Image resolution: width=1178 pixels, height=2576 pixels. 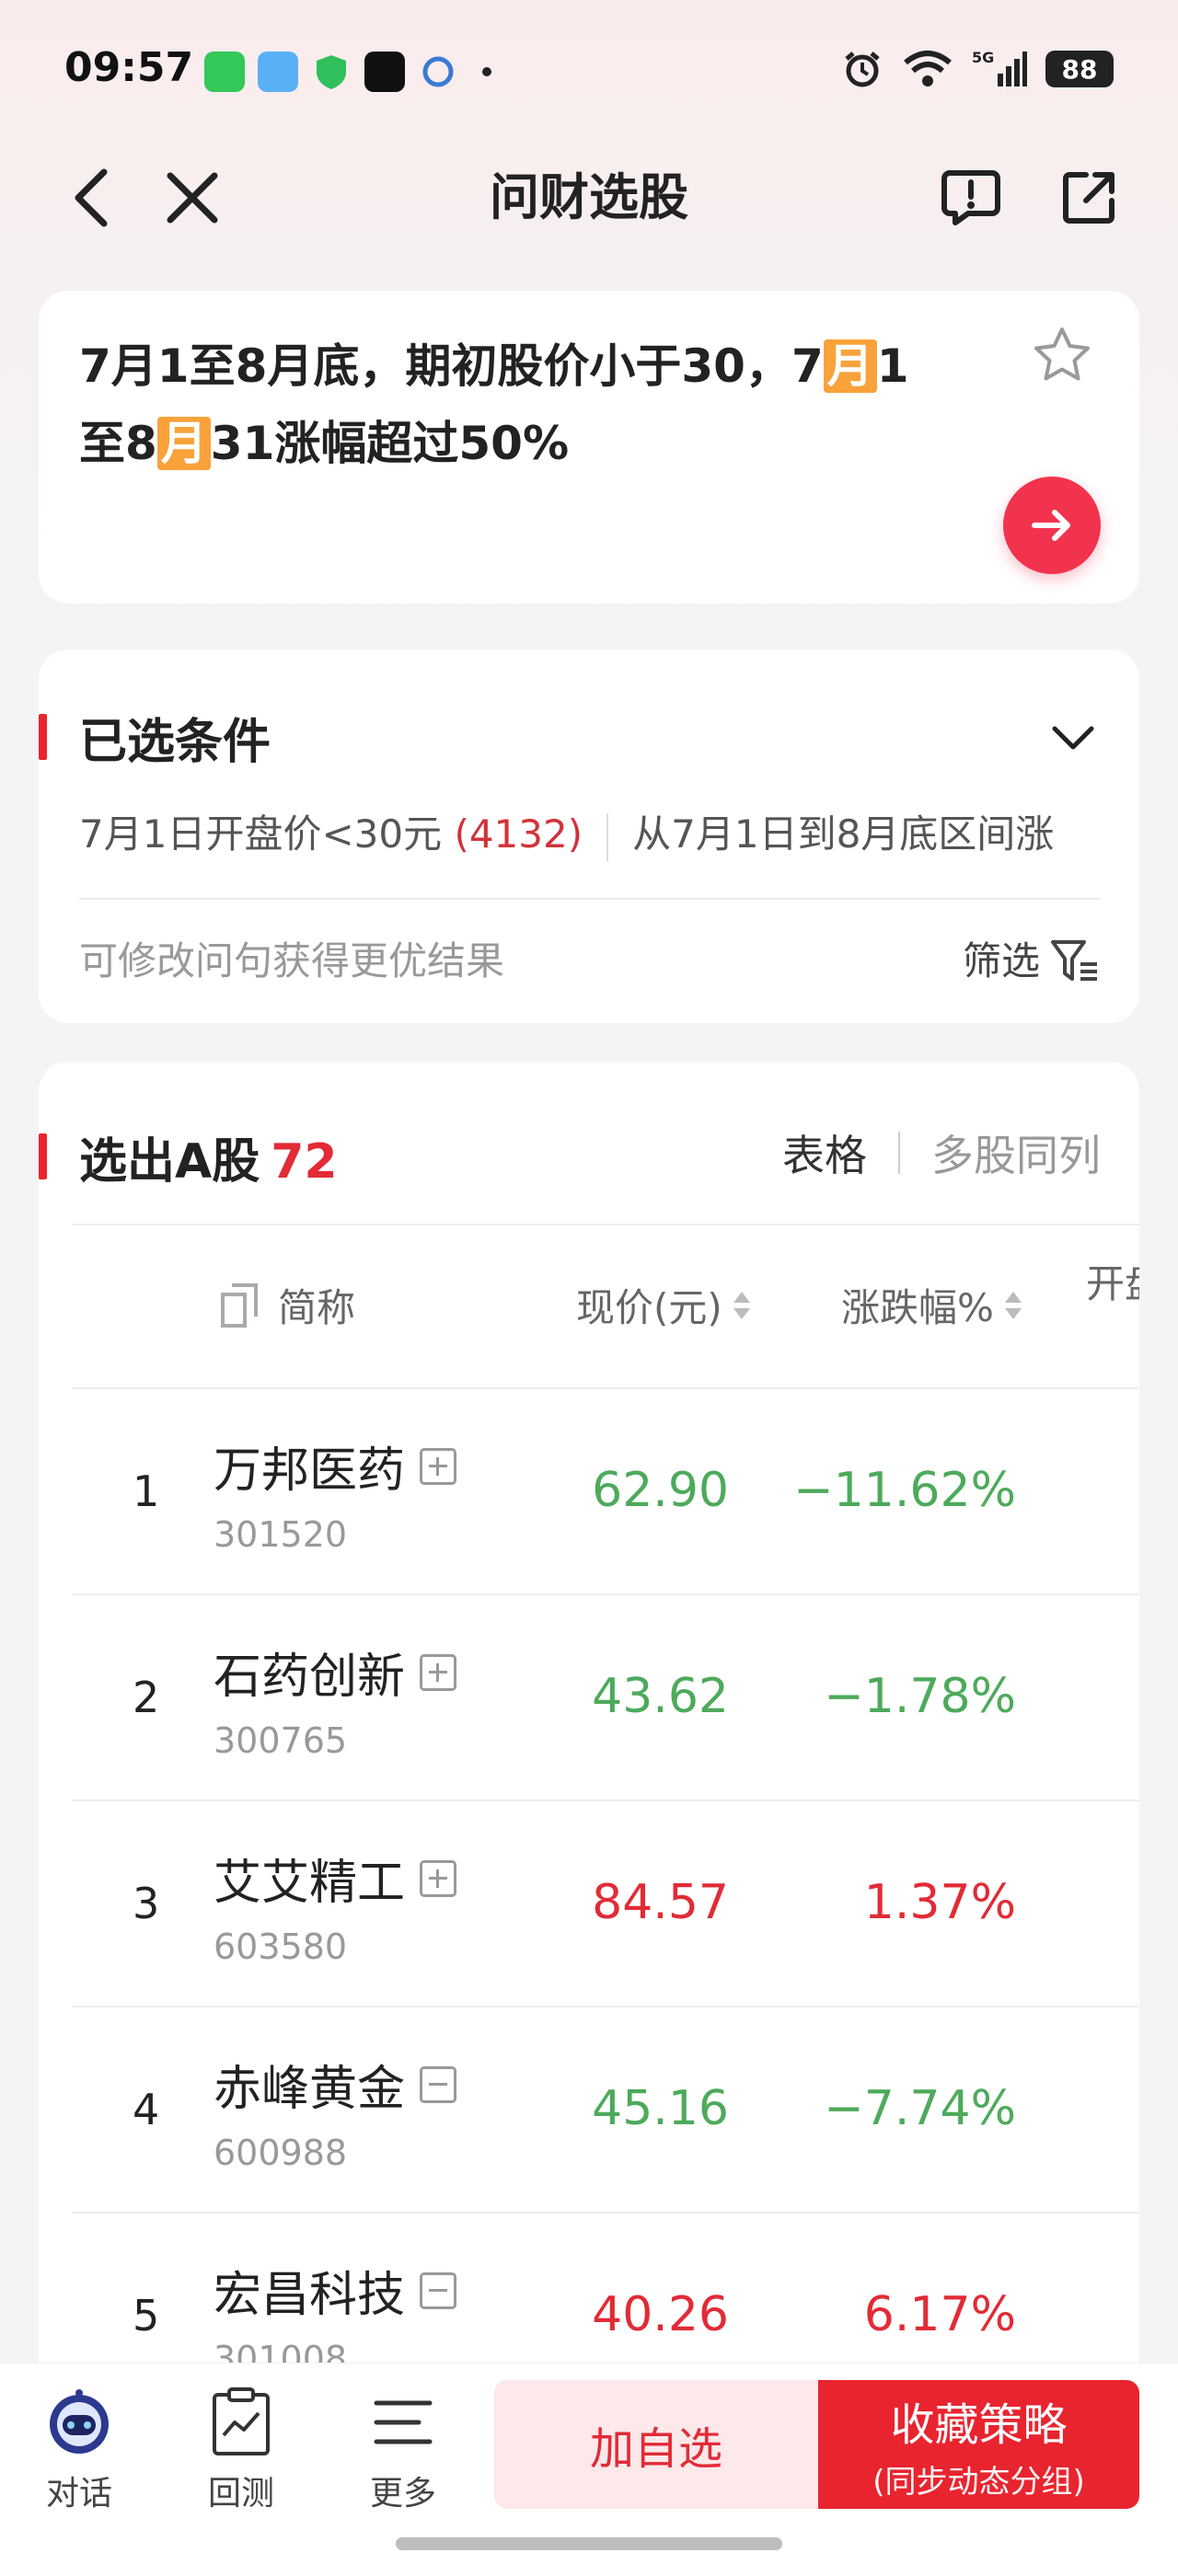 What do you see at coordinates (146, 1903) in the screenshot?
I see `row-rank: 3` at bounding box center [146, 1903].